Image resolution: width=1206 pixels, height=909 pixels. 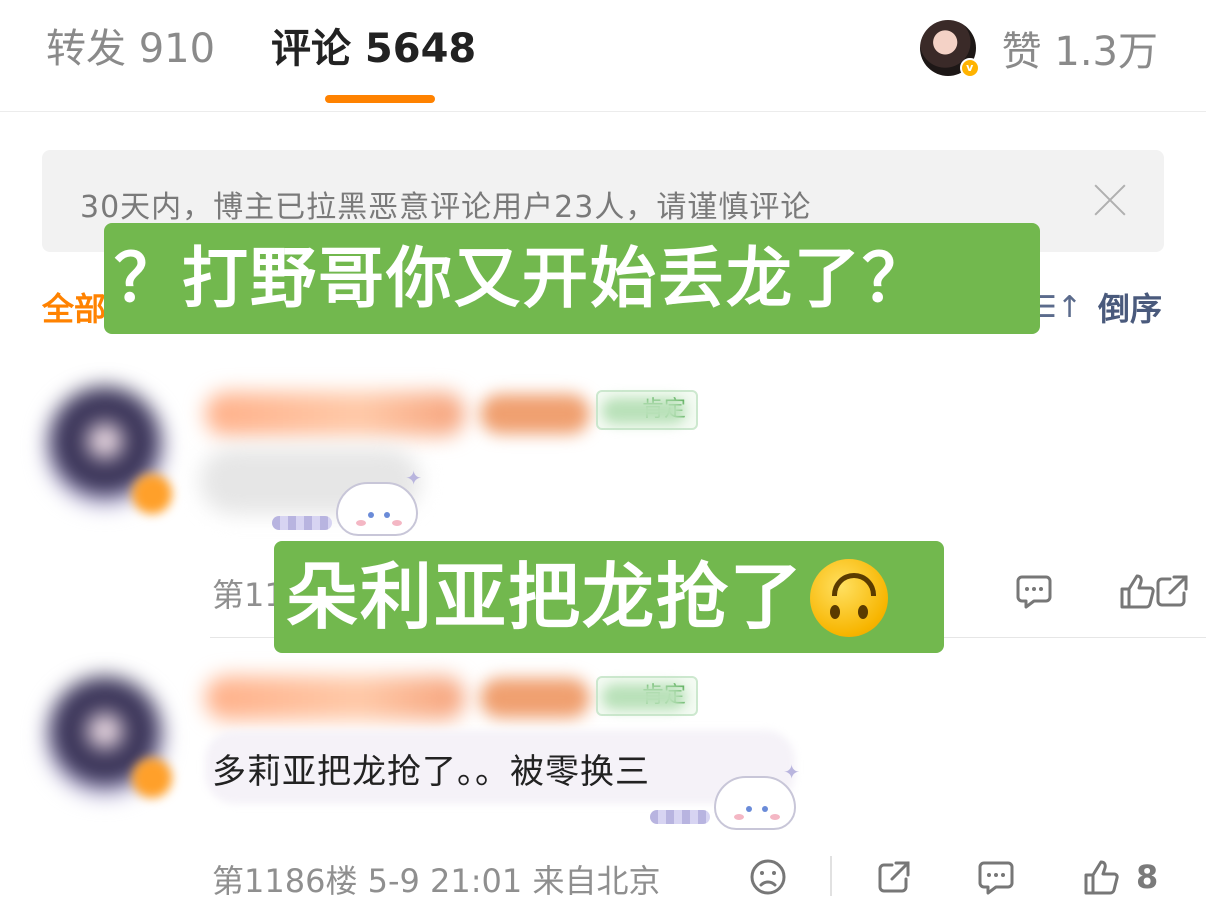 I want to click on tab-forward: 转发 910, so click(x=130, y=49).